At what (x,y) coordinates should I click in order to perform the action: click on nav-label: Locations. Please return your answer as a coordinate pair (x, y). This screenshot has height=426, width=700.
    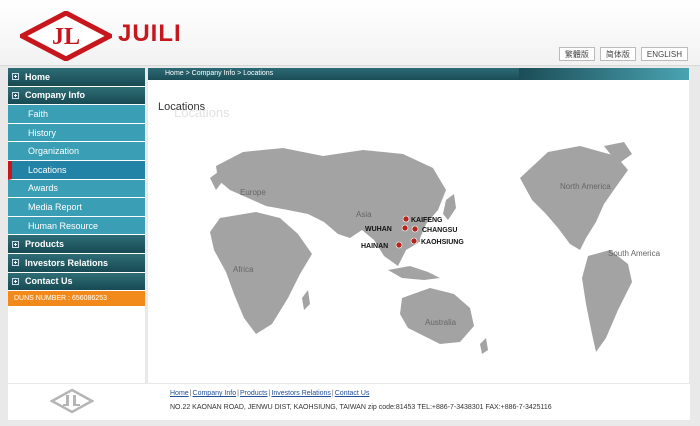
    Looking at the image, I should click on (47, 169).